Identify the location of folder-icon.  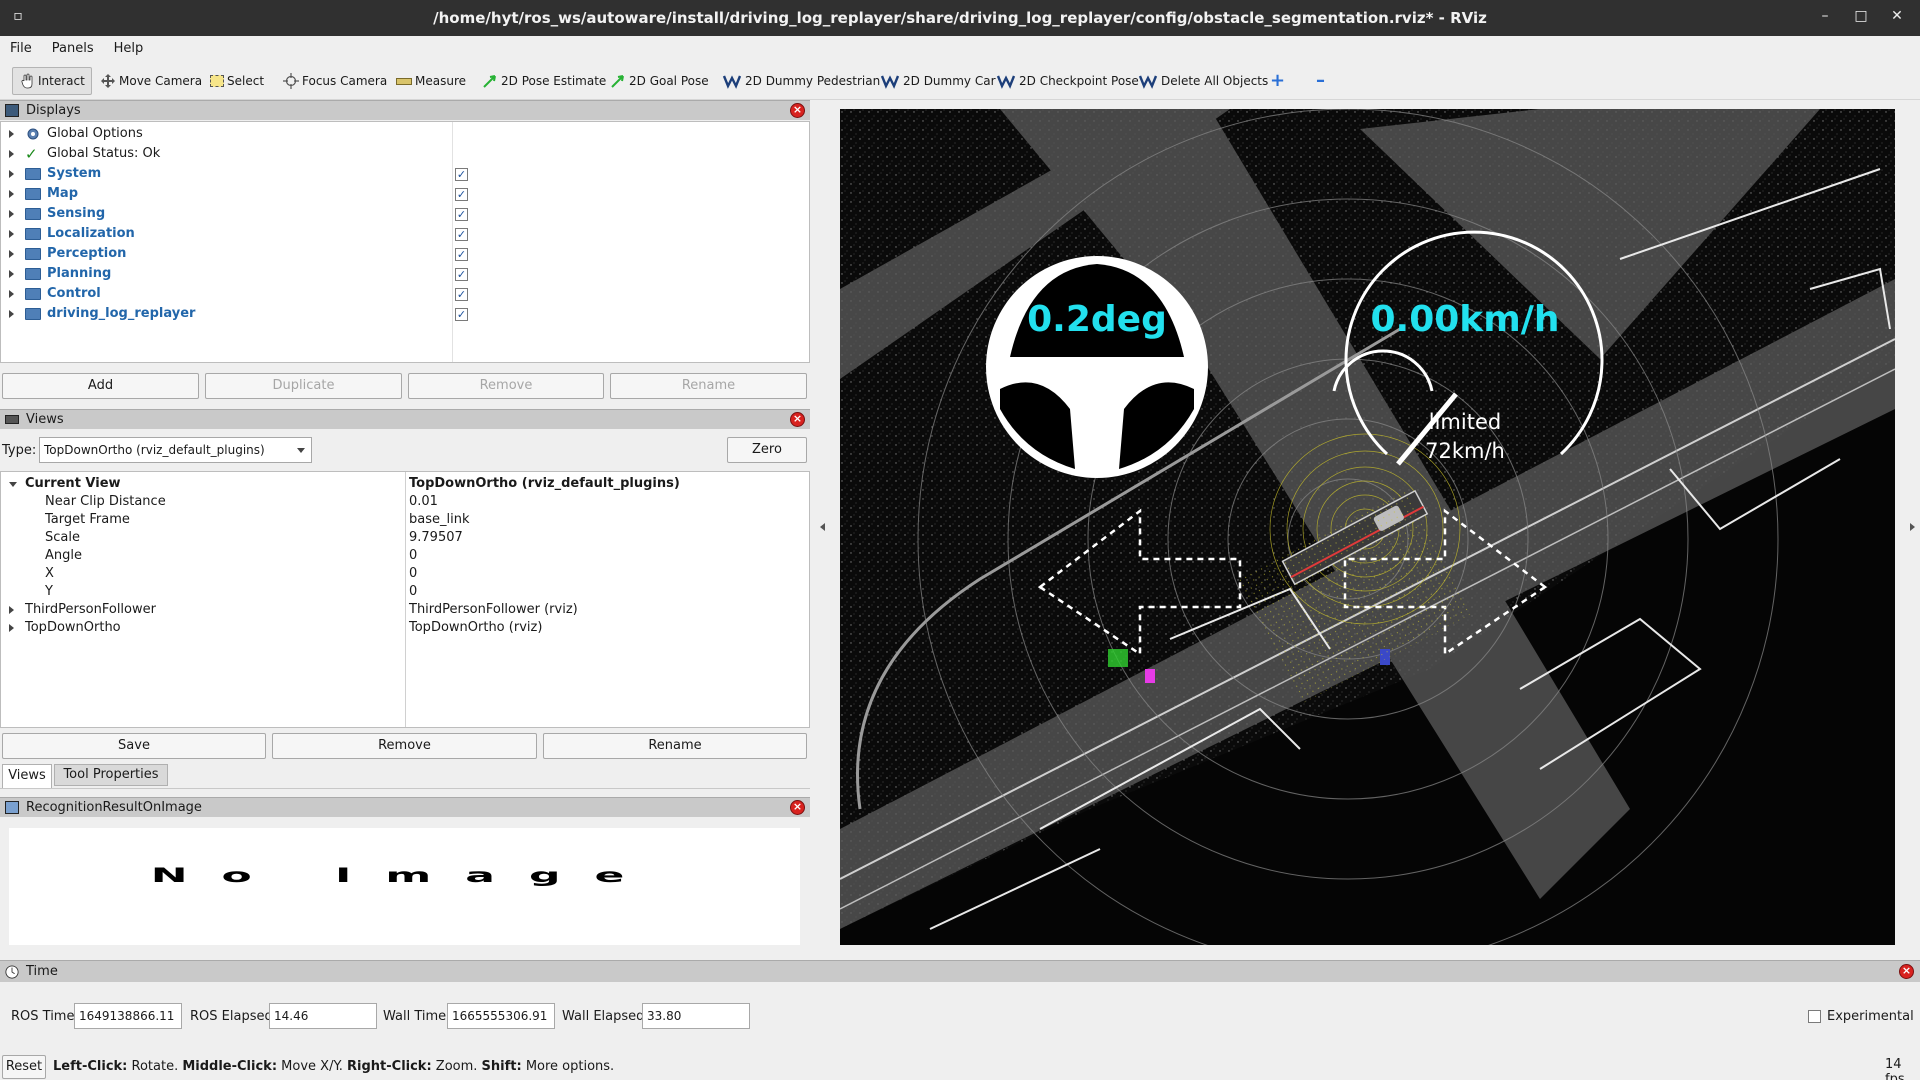
(33, 174).